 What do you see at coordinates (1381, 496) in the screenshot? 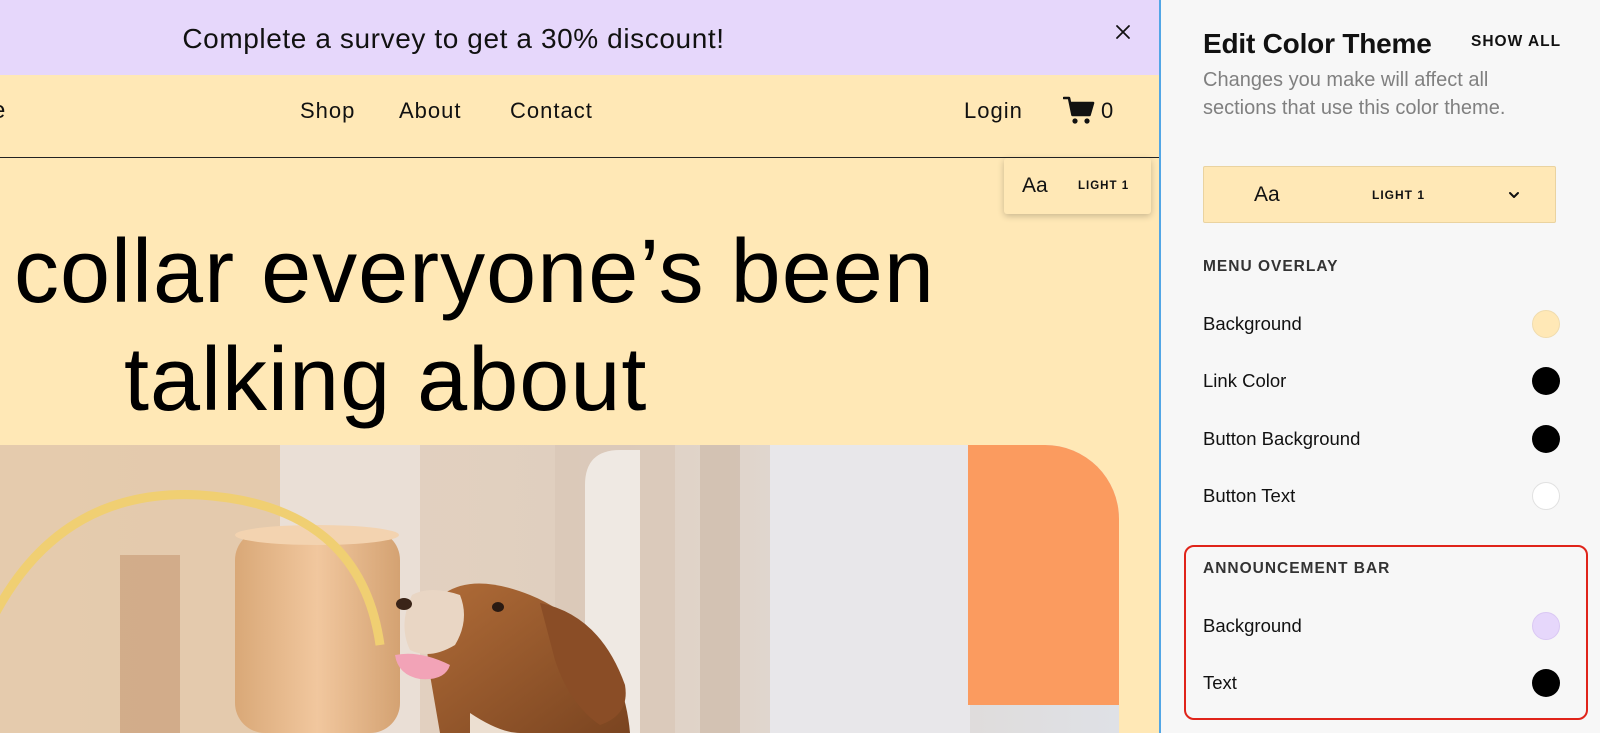
I see `color-row-button-text: Button Text` at bounding box center [1381, 496].